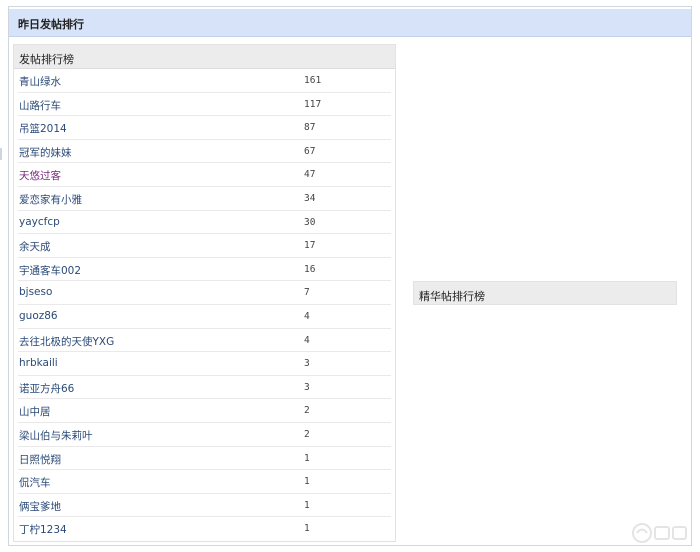  What do you see at coordinates (204, 270) in the screenshot?
I see `list-item: 宇通客车002 16` at bounding box center [204, 270].